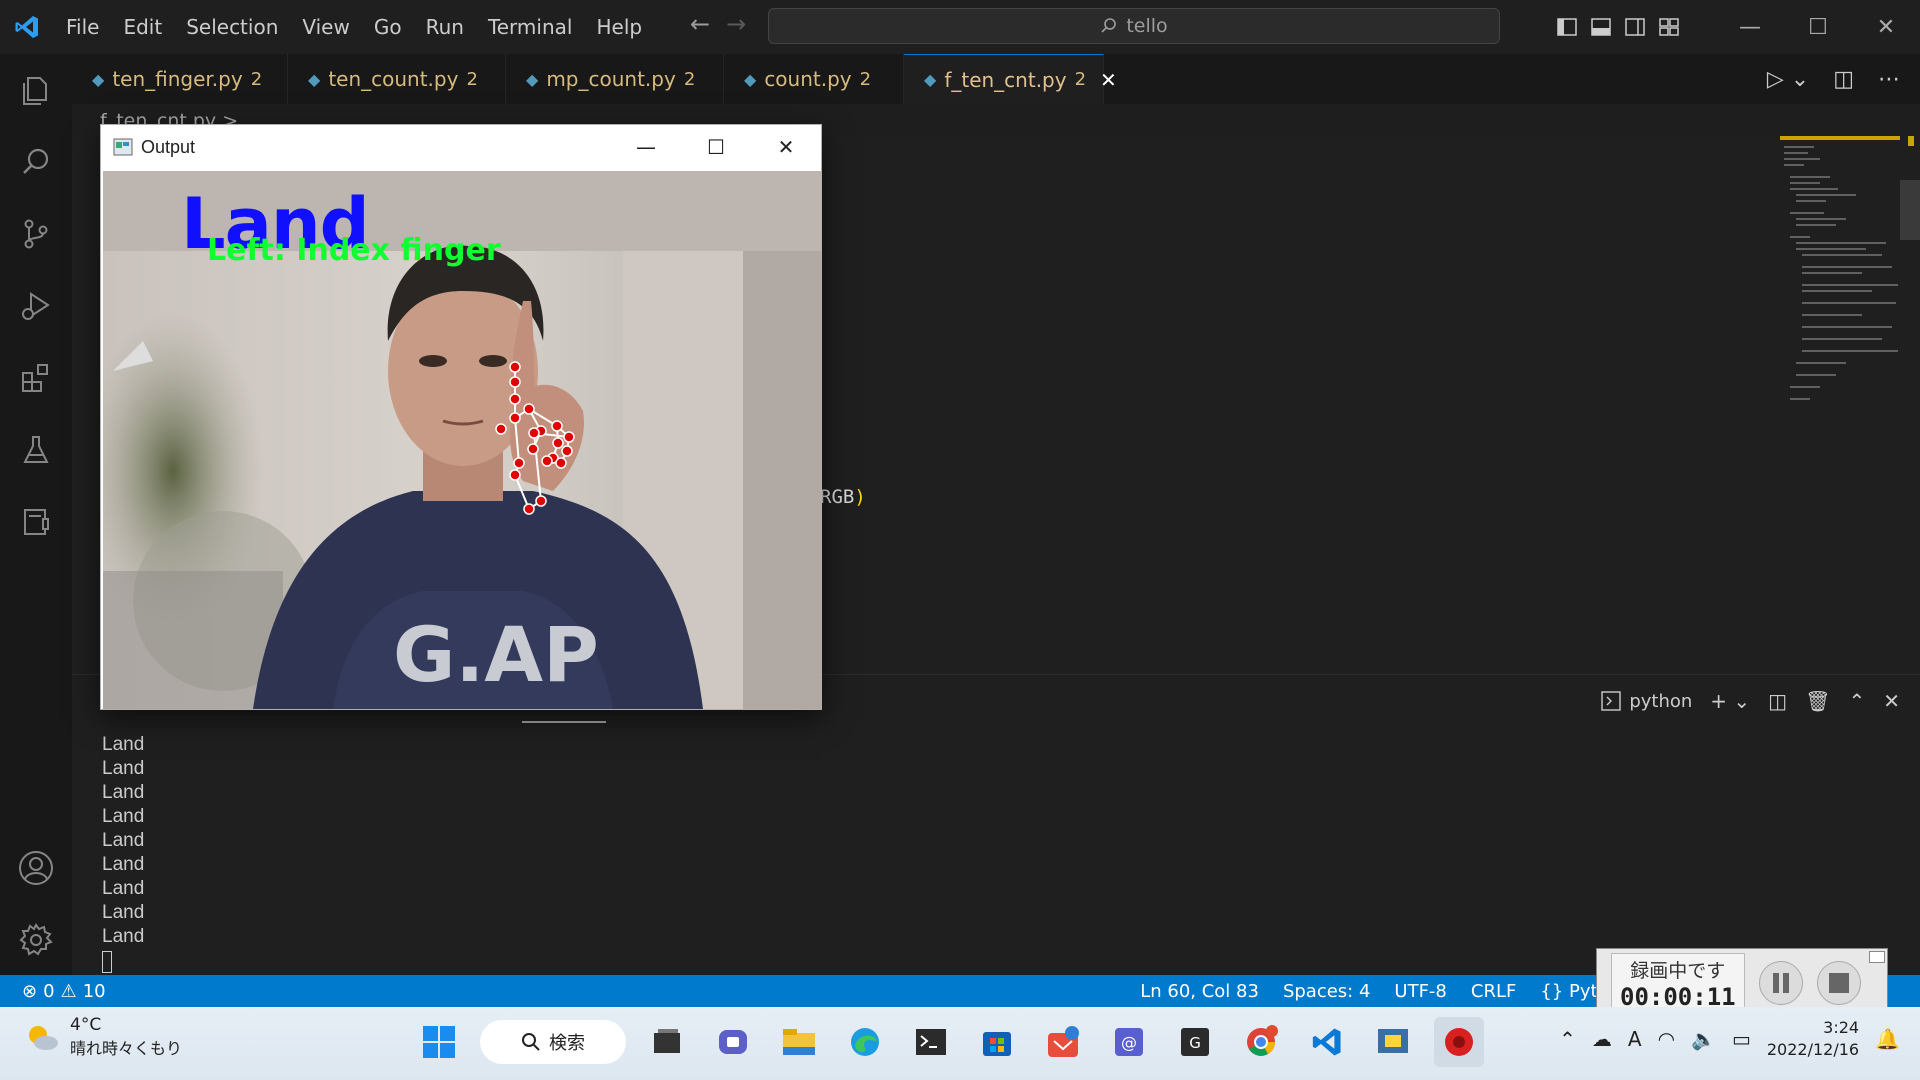 The image size is (1920, 1080). Describe the element at coordinates (1420, 991) in the screenshot. I see `encoding: UTF-8` at that location.